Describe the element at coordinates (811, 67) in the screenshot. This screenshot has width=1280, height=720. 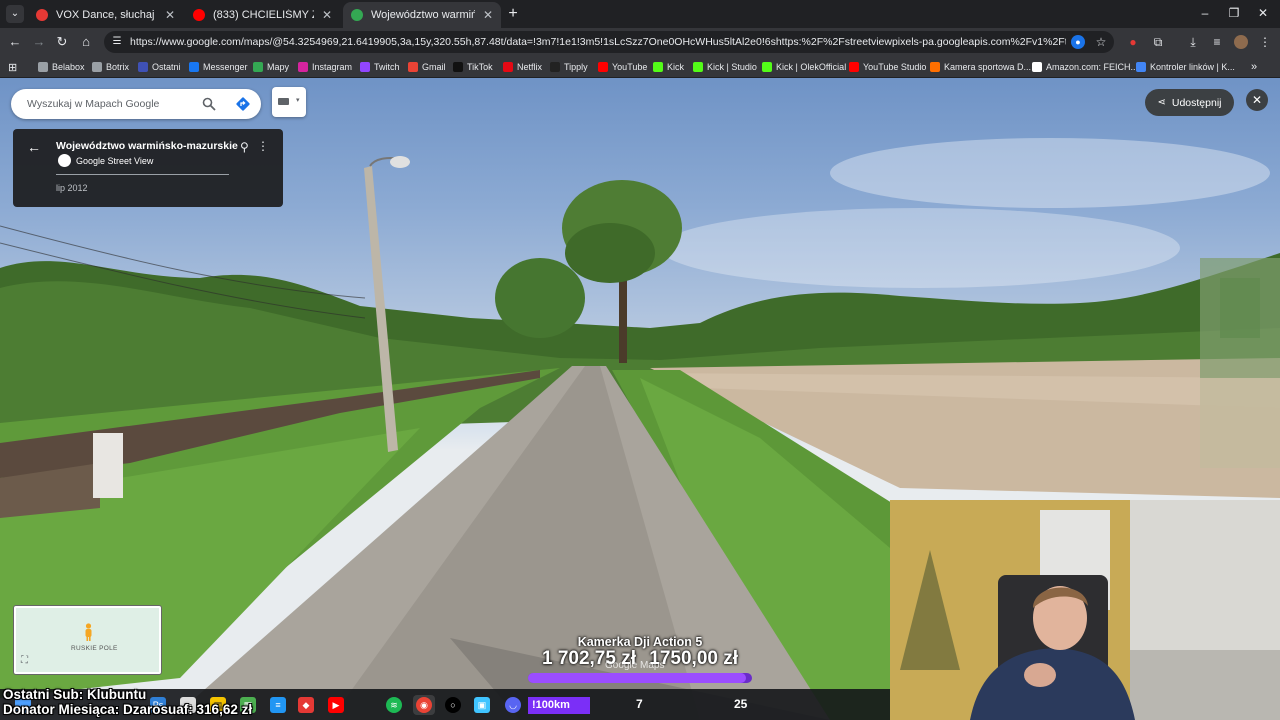
I see `bookmark-label: Kick | OlekOfficial` at that location.